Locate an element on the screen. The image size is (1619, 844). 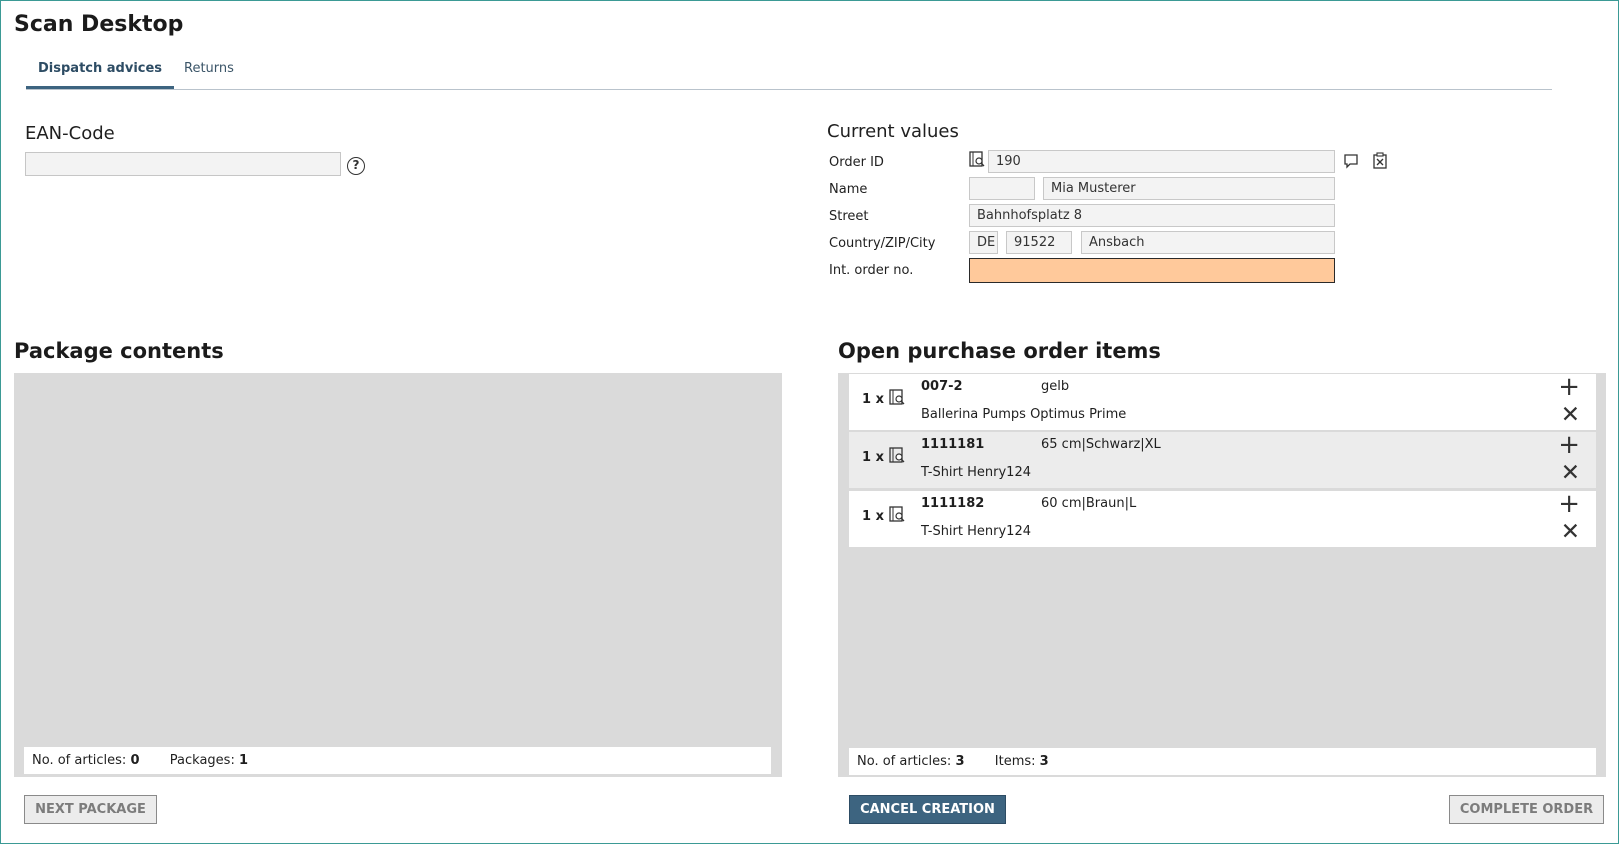
comment-icon is located at coordinates (1351, 161).